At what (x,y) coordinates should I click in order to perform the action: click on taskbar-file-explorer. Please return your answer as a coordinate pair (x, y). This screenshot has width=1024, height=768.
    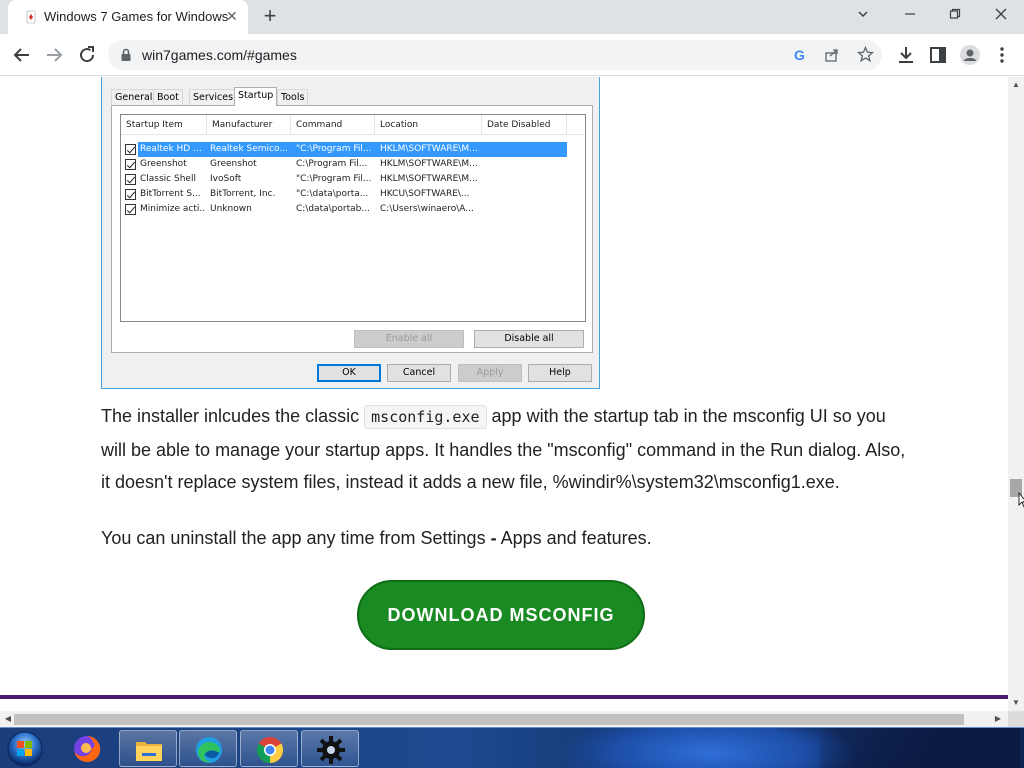
    Looking at the image, I should click on (148, 748).